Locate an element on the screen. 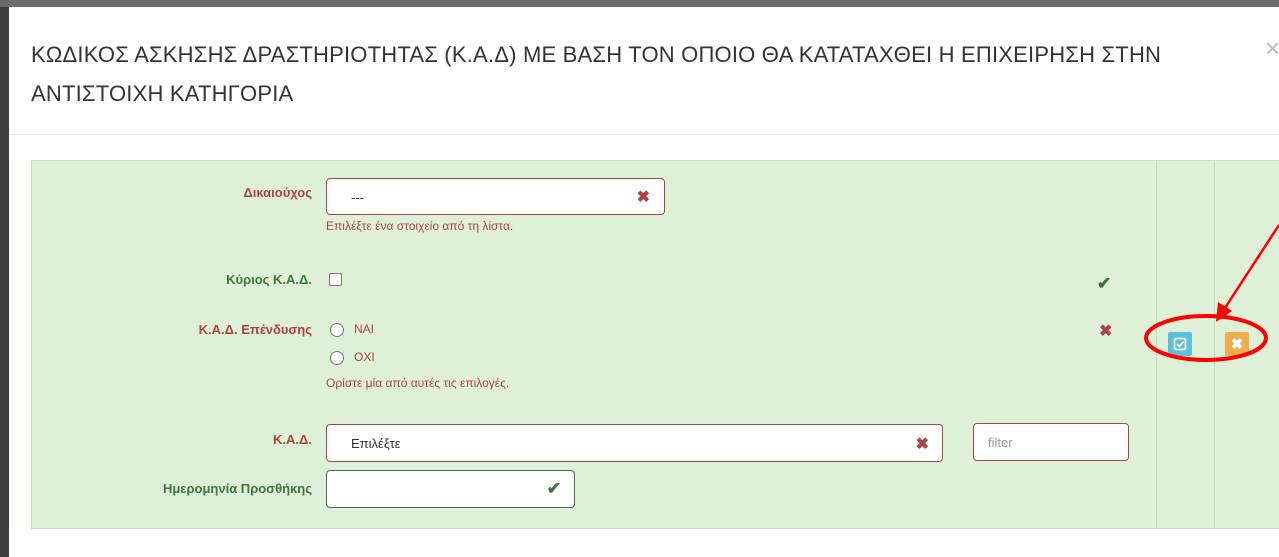 Image resolution: width=1279 pixels, height=557 pixels. close-icon: × is located at coordinates (1272, 48).